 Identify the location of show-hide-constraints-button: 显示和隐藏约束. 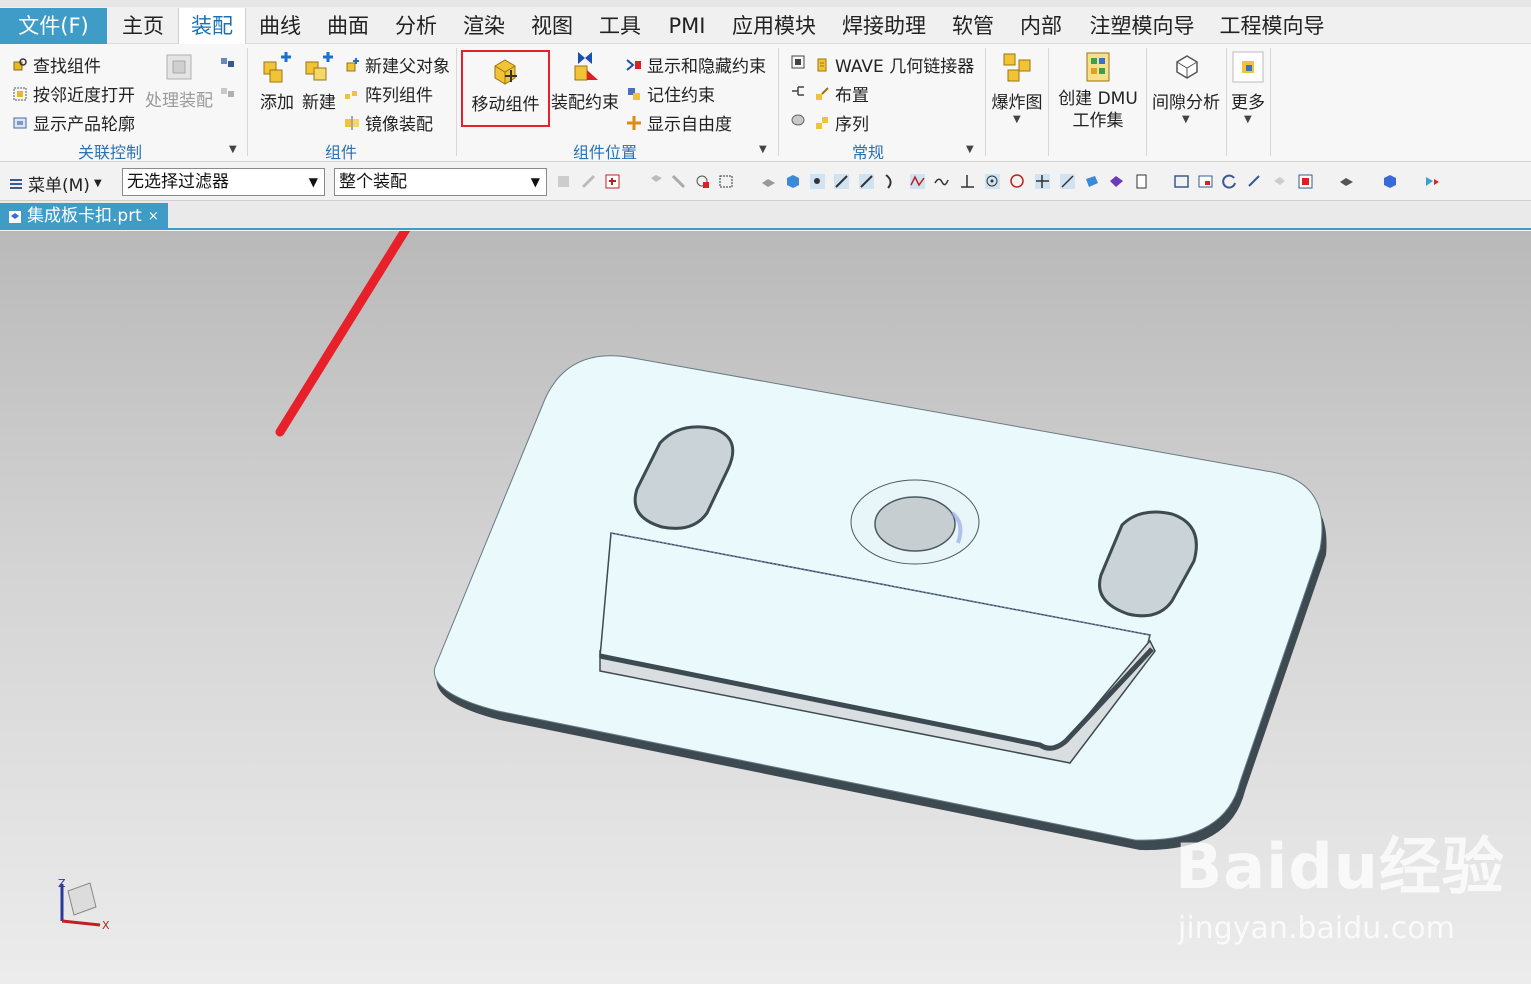
(696, 64).